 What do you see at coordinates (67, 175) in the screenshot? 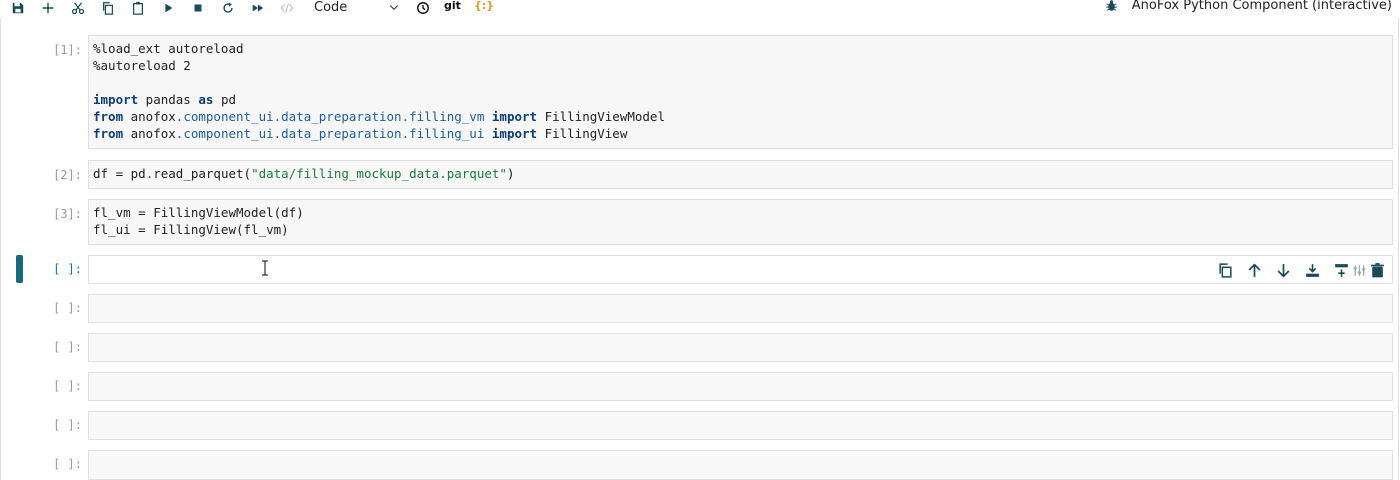
I see `execution-prompt: [2]:` at bounding box center [67, 175].